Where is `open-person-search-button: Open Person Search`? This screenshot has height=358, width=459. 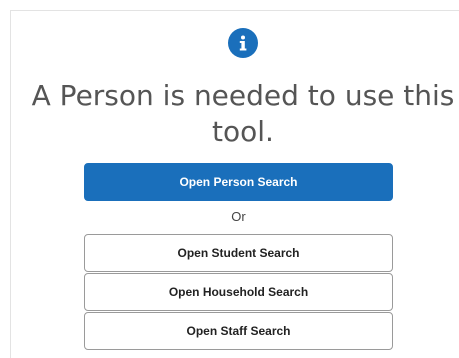 open-person-search-button: Open Person Search is located at coordinates (238, 182).